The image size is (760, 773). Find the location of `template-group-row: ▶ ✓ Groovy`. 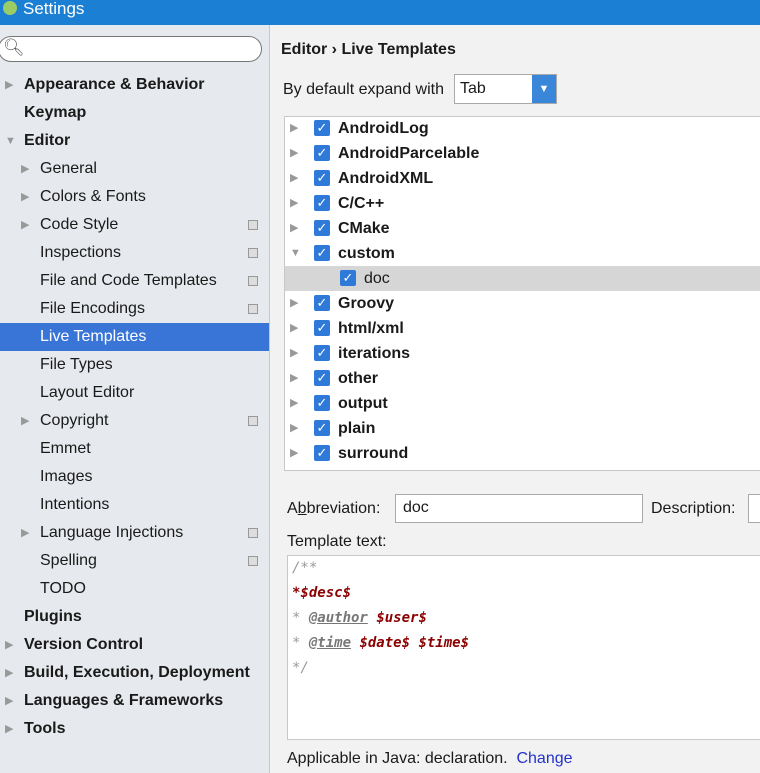

template-group-row: ▶ ✓ Groovy is located at coordinates (522, 303).